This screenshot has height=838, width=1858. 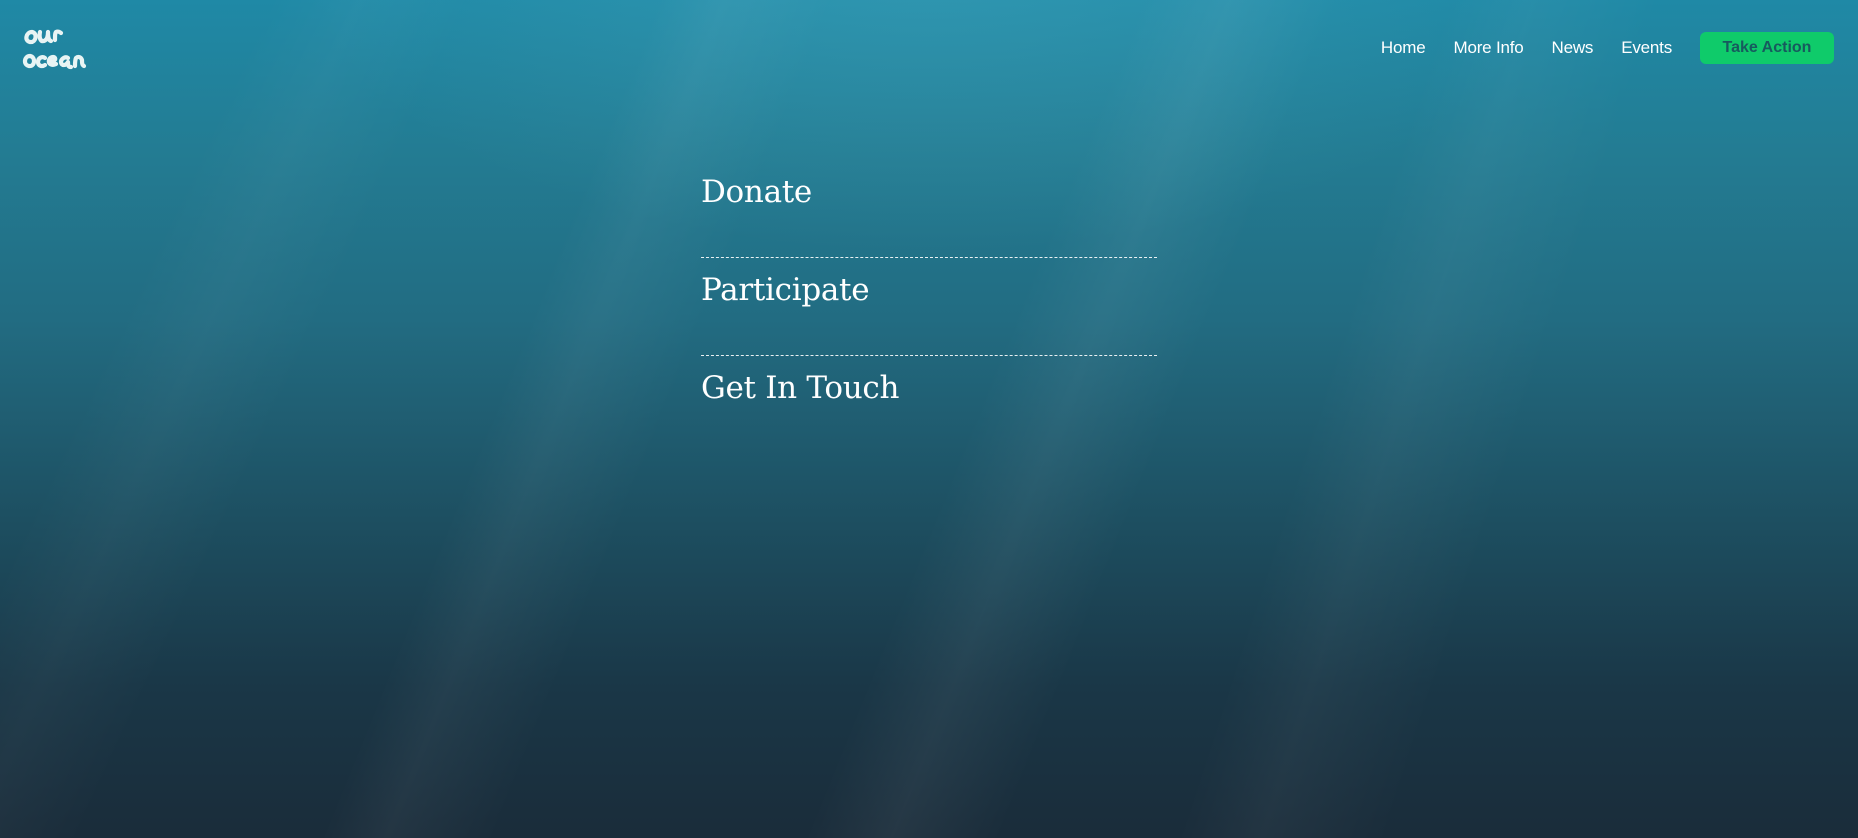 What do you see at coordinates (1403, 48) in the screenshot?
I see `nav-link-home: Home` at bounding box center [1403, 48].